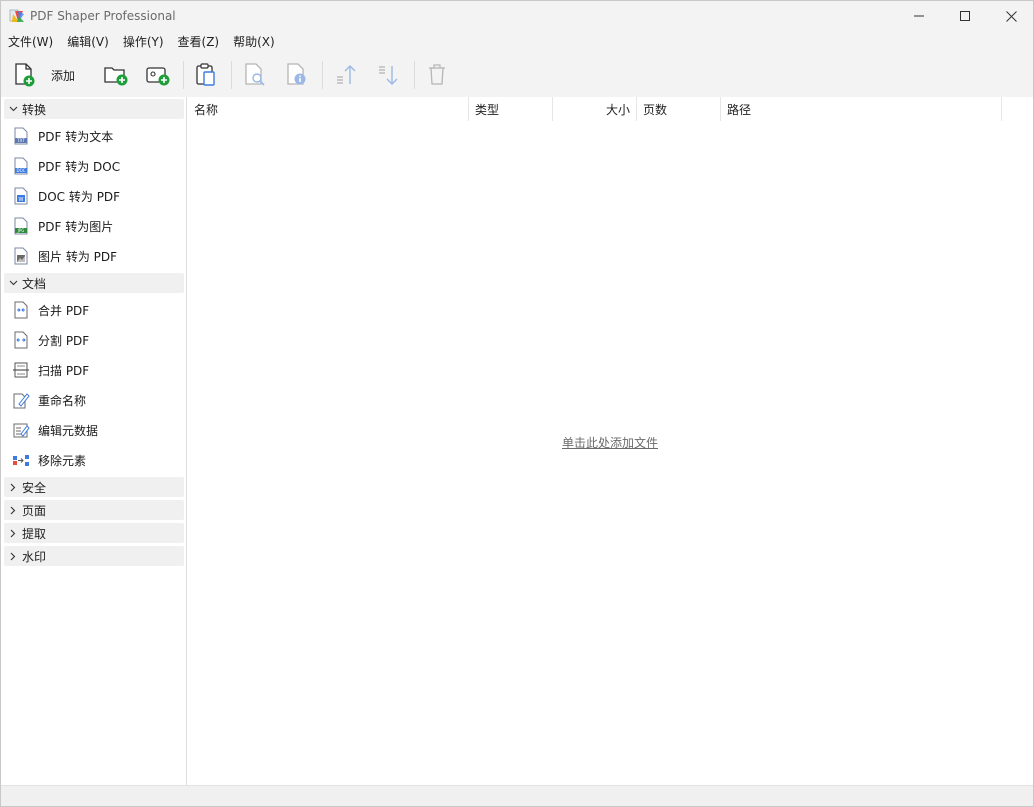 This screenshot has width=1034, height=807. I want to click on remove-elements-icon, so click(21, 460).